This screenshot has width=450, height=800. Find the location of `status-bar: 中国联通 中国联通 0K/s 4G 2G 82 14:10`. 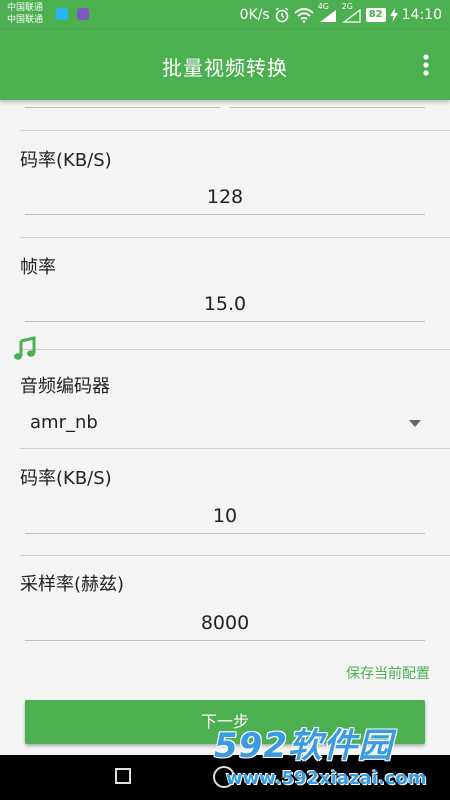

status-bar: 中国联通 中国联通 0K/s 4G 2G 82 14:10 is located at coordinates (225, 15).